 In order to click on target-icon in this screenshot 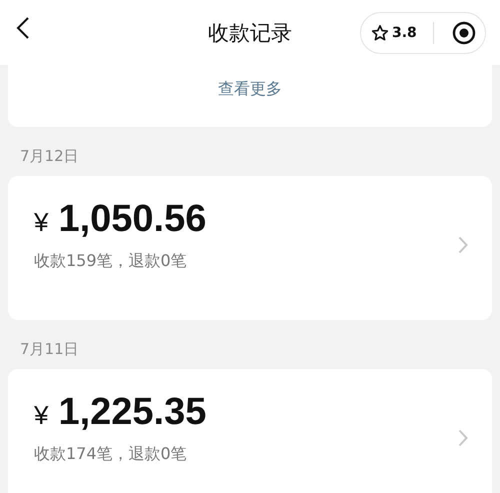, I will do `click(464, 33)`.